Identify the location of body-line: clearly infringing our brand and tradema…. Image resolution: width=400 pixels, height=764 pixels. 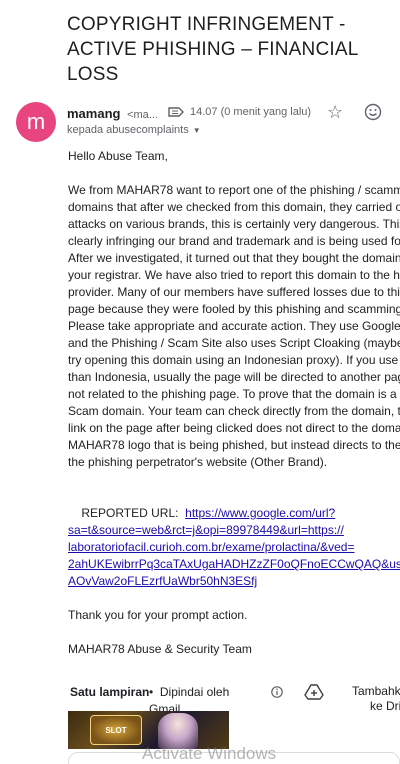
(234, 241).